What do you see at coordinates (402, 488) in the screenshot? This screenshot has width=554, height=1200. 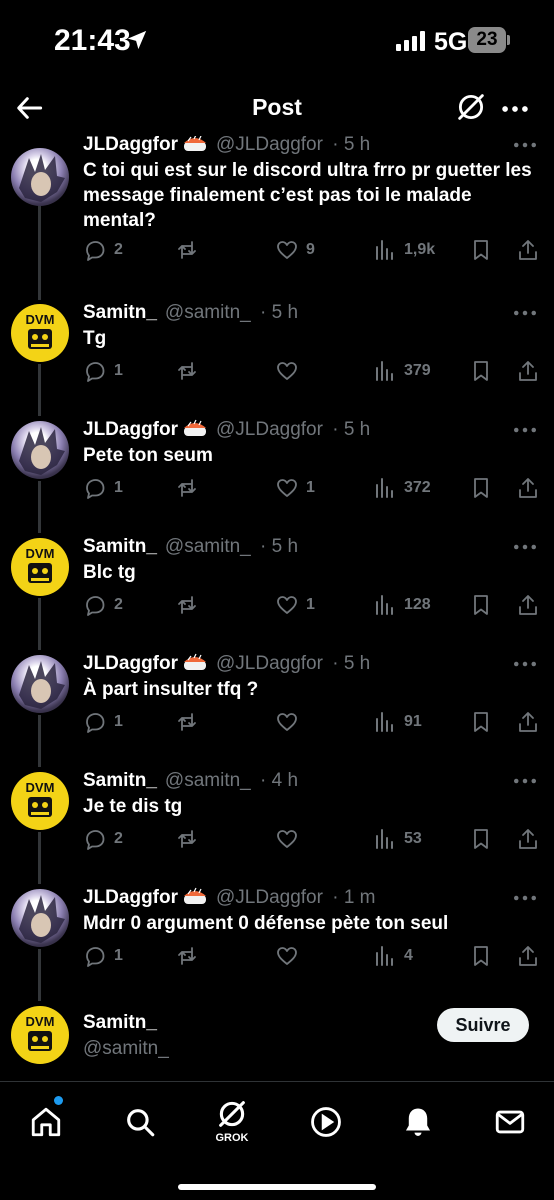 I see `views-button: 372` at bounding box center [402, 488].